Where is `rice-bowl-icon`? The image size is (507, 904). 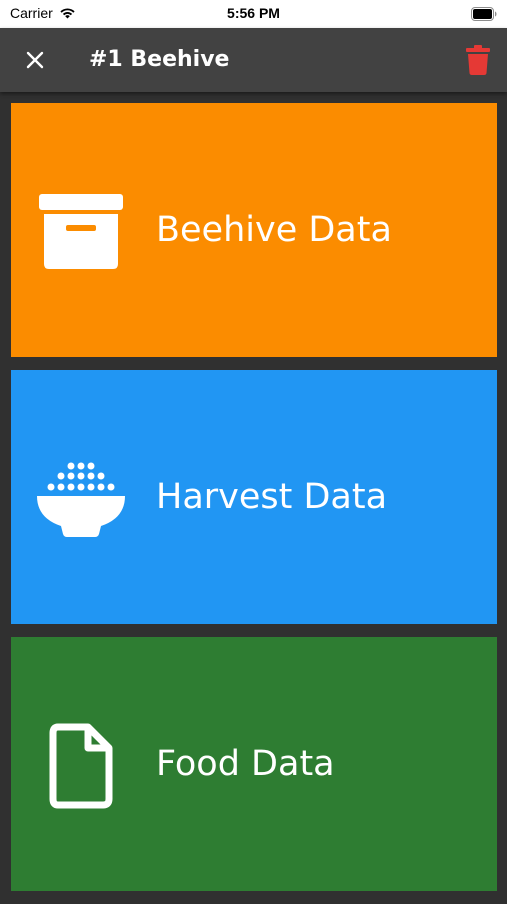 rice-bowl-icon is located at coordinates (81, 499).